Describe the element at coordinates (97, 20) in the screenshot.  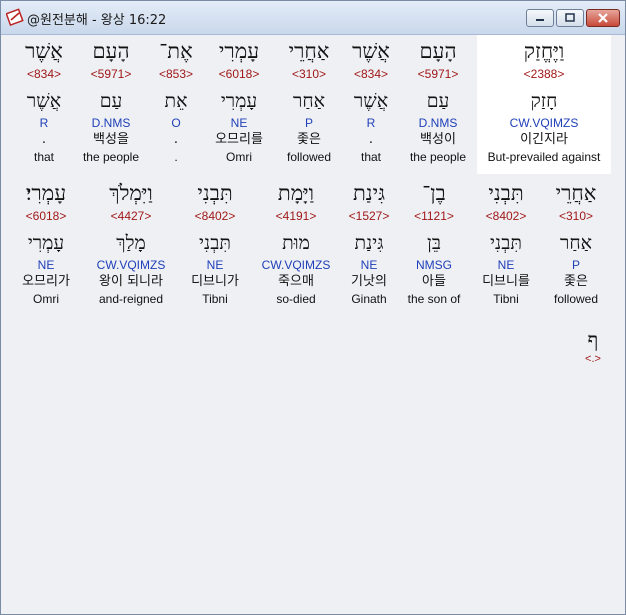
I see `window-title: @원전분해 - 왕상 16:22` at that location.